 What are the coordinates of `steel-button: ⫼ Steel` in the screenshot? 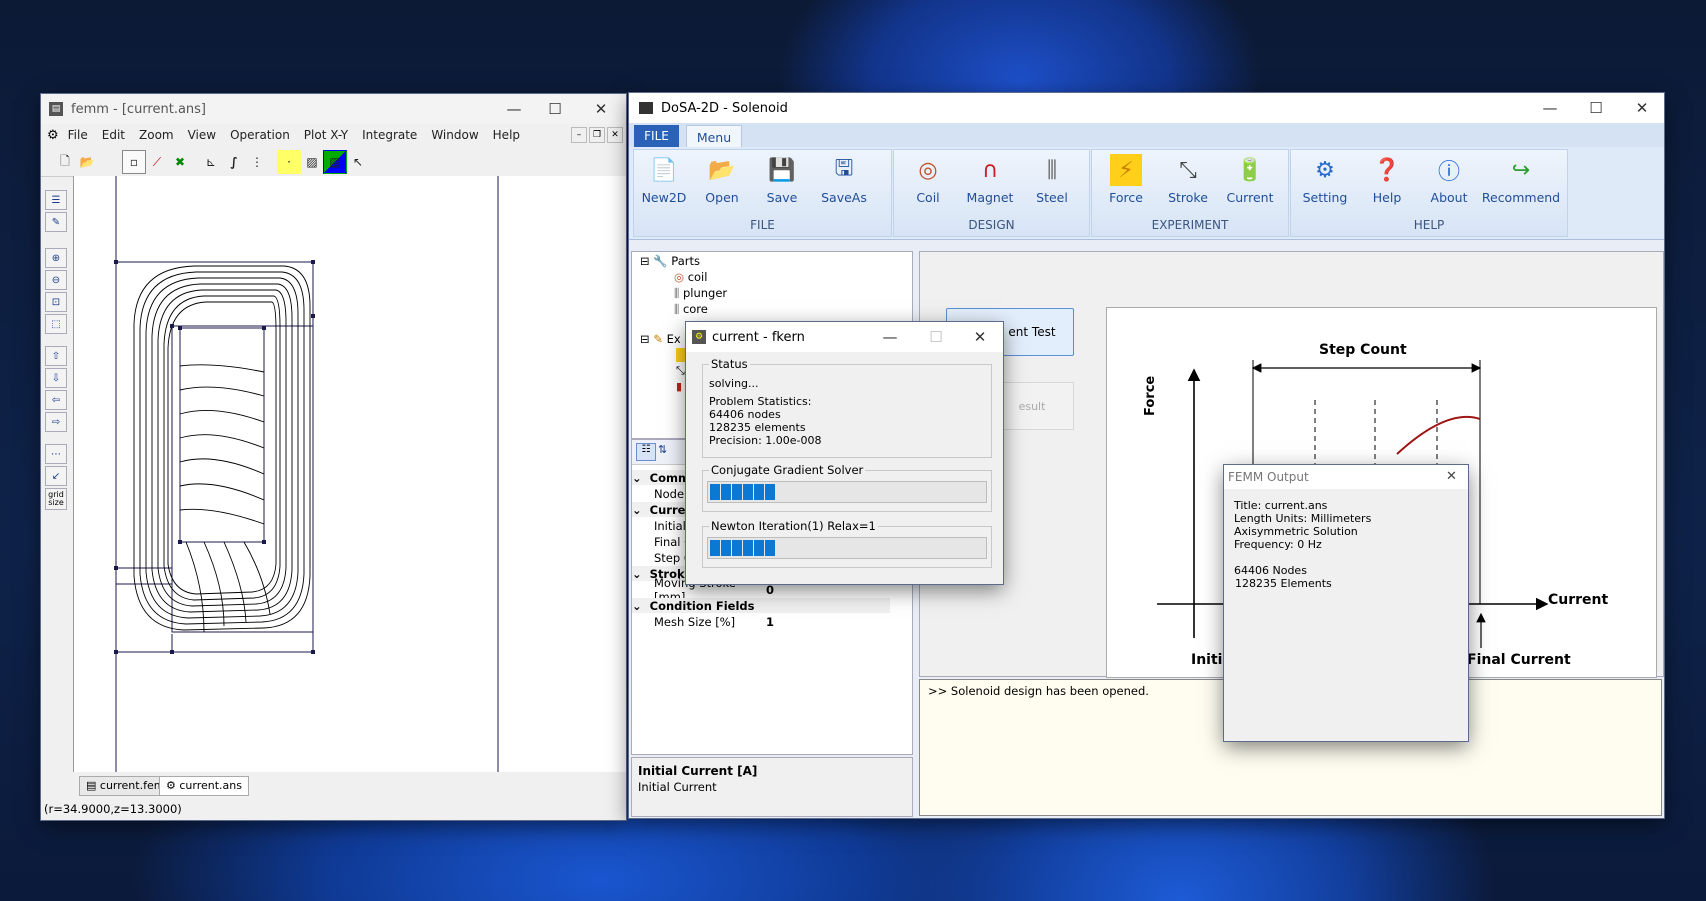 It's located at (1052, 180).